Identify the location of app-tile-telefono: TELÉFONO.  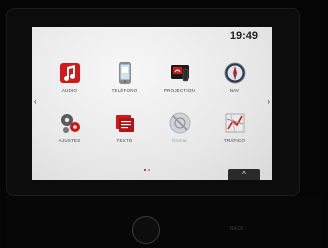
(124, 86).